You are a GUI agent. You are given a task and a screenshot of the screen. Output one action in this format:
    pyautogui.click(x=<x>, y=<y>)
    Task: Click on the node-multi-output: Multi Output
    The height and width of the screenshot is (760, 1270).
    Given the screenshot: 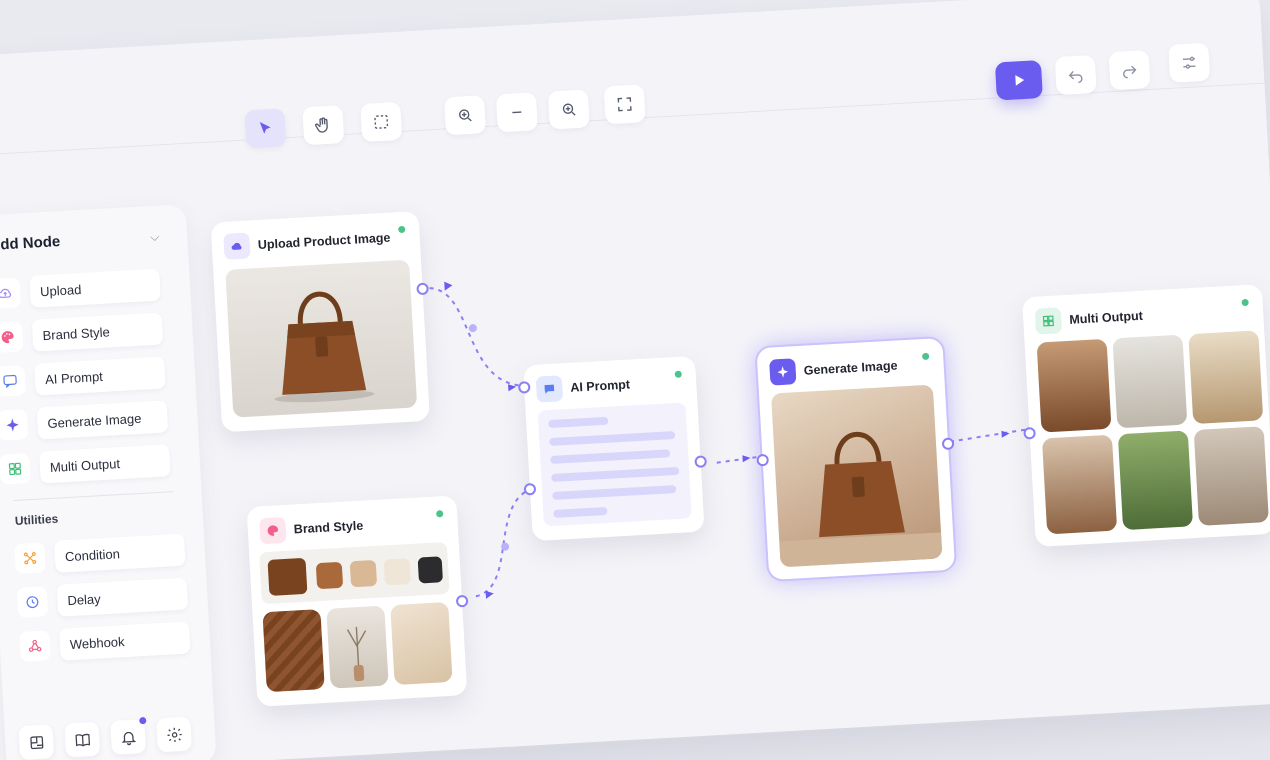 What is the action you would take?
    pyautogui.click(x=1146, y=416)
    